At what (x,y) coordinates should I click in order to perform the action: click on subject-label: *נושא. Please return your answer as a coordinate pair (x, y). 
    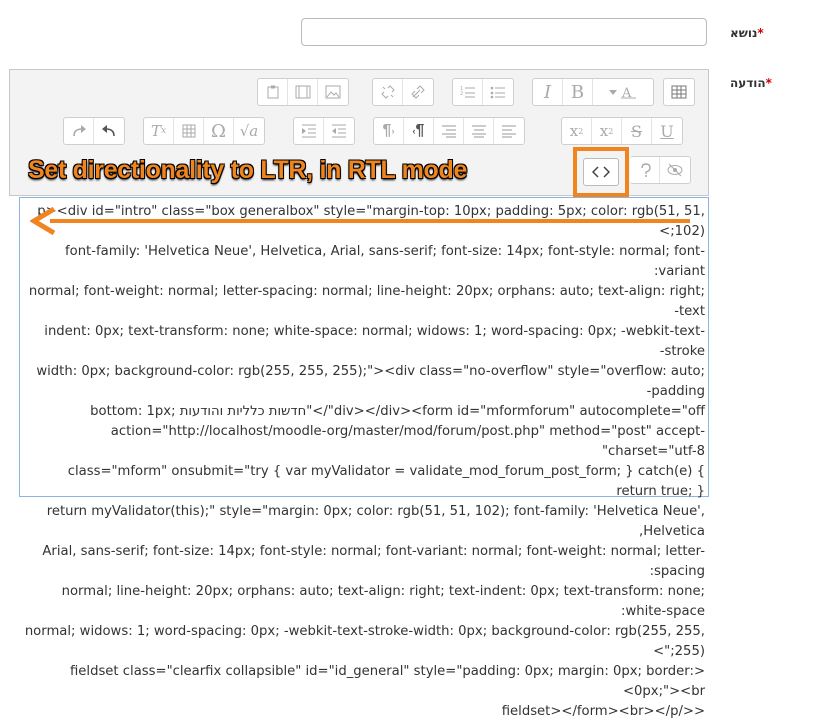
    Looking at the image, I should click on (747, 33).